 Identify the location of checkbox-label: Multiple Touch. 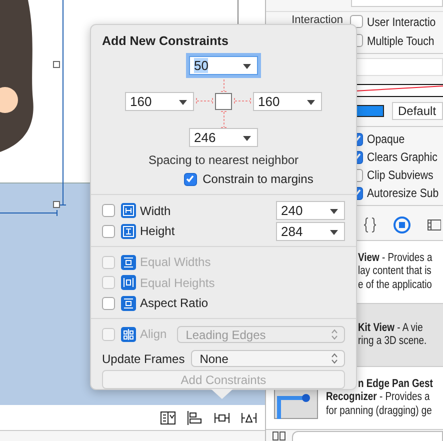
(400, 41).